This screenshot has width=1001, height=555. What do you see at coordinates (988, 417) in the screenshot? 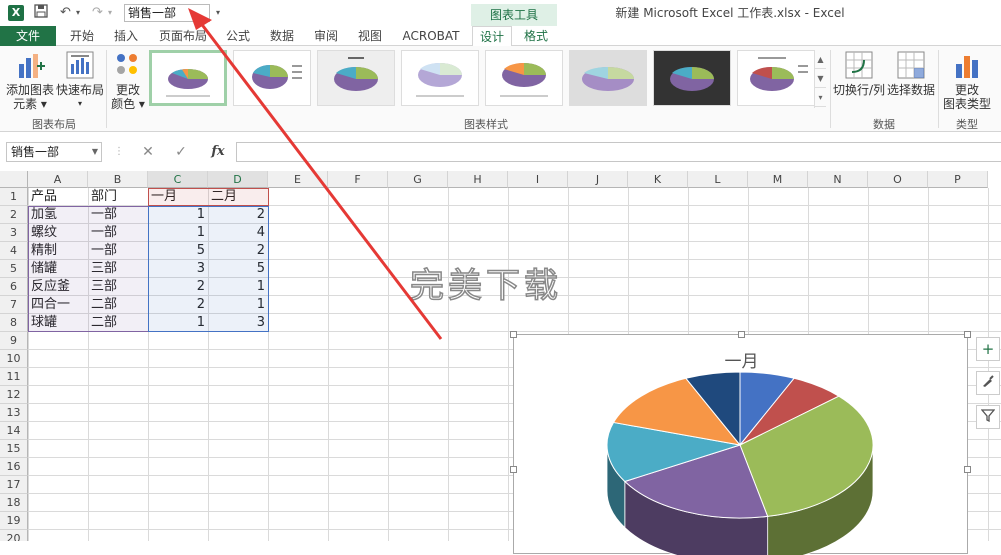
I see `chart-filters-icon` at bounding box center [988, 417].